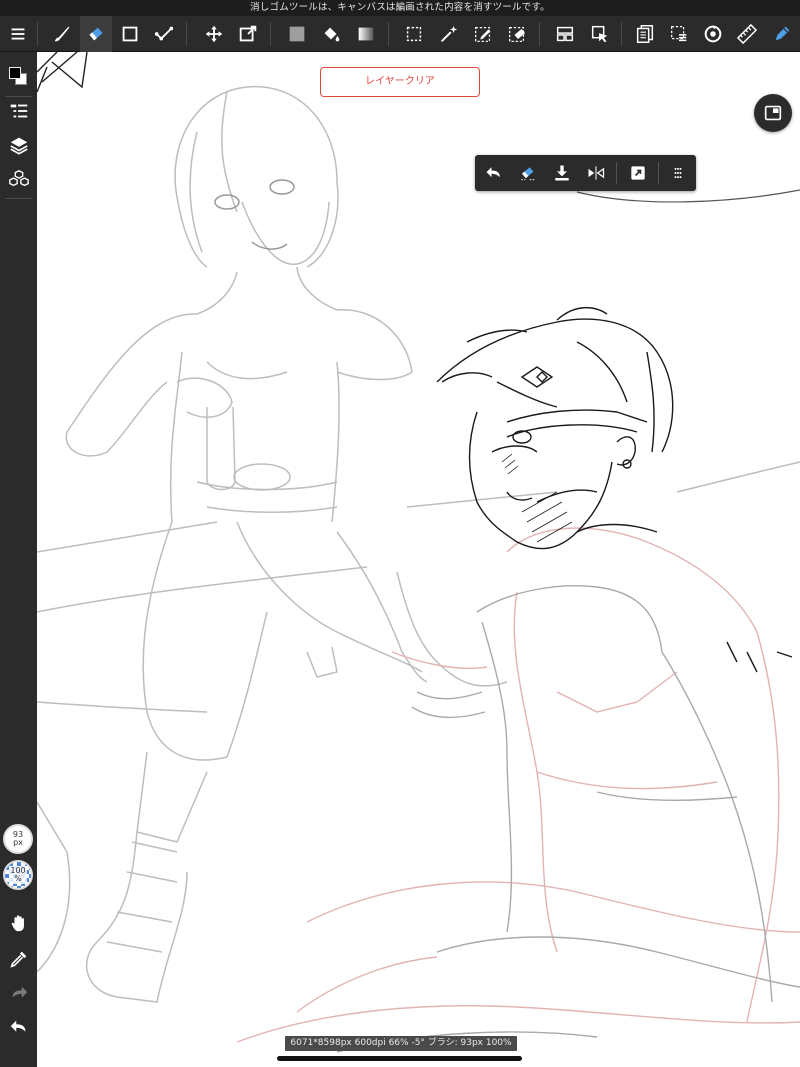 The width and height of the screenshot is (800, 1067). I want to click on stroke-correction-icon, so click(164, 34).